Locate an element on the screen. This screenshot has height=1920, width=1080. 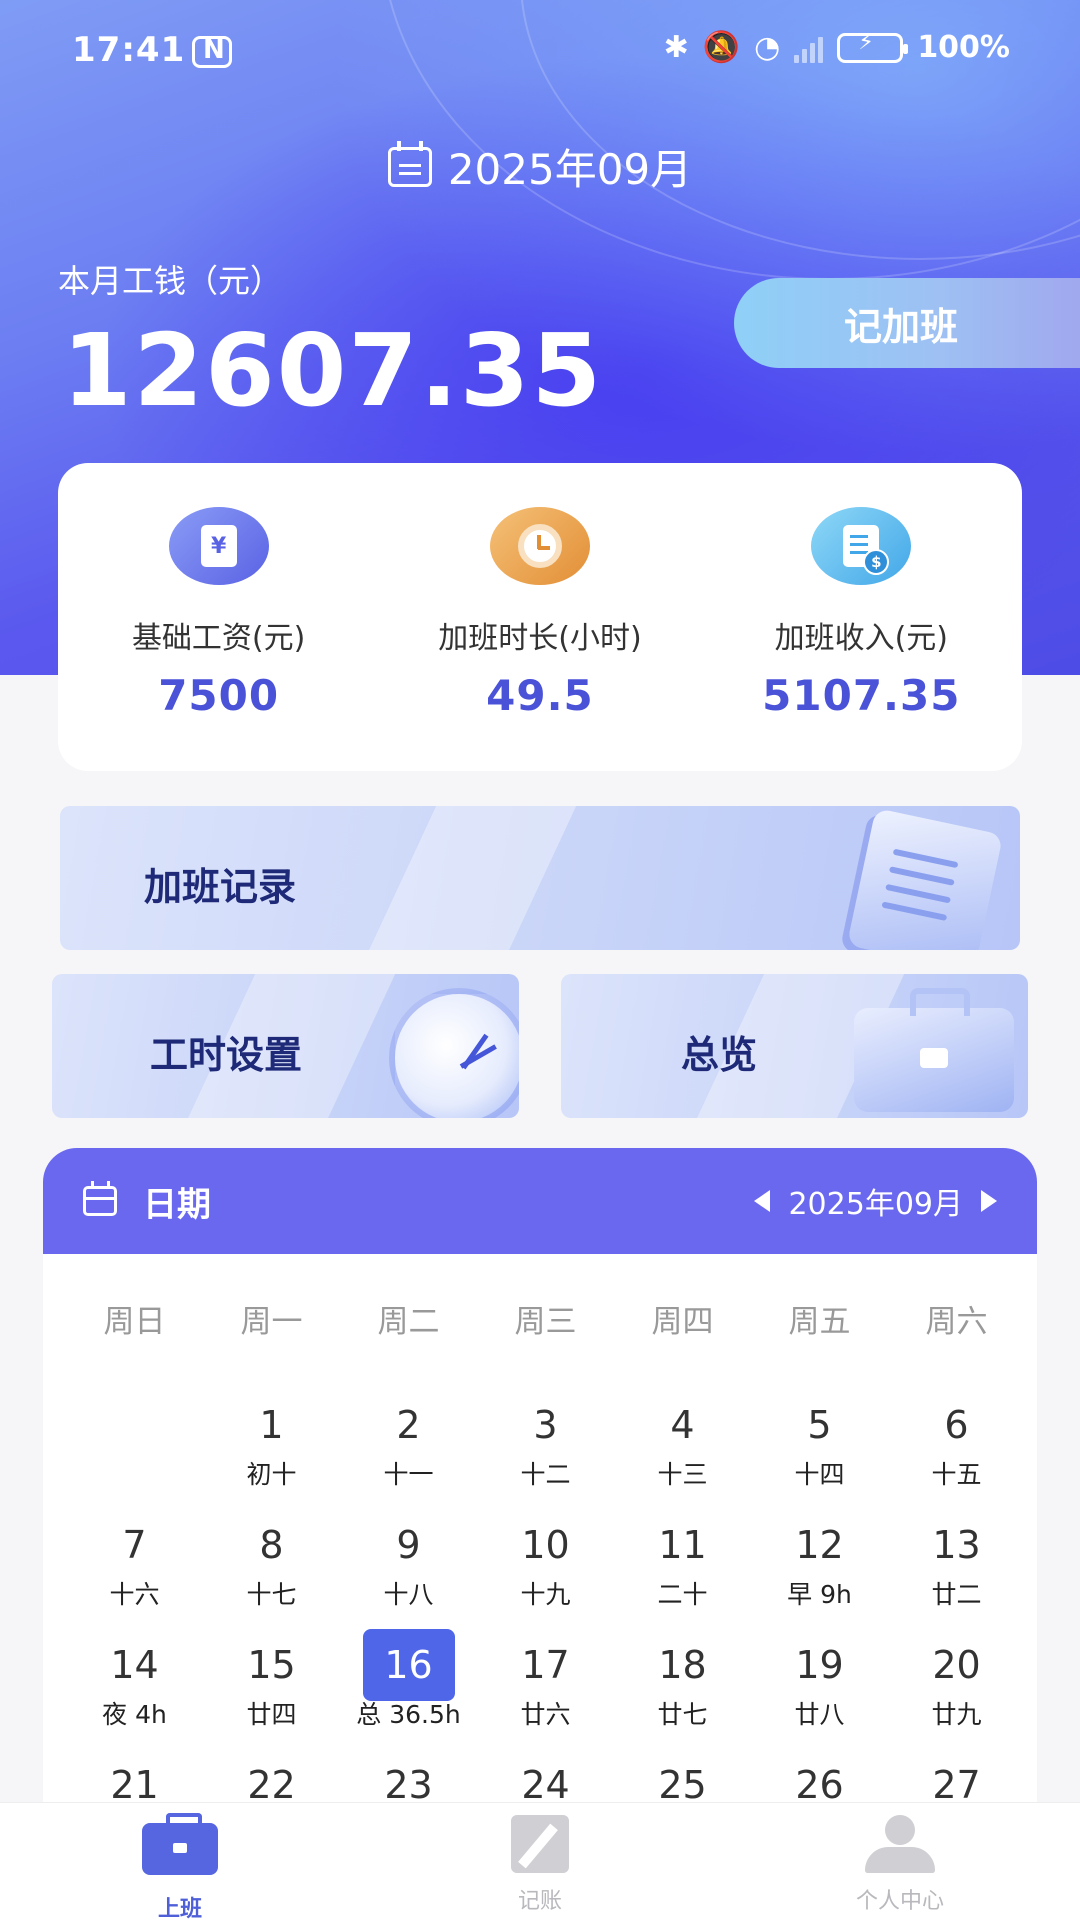
calendar-day: 14 夜 4h is located at coordinates (134, 1678).